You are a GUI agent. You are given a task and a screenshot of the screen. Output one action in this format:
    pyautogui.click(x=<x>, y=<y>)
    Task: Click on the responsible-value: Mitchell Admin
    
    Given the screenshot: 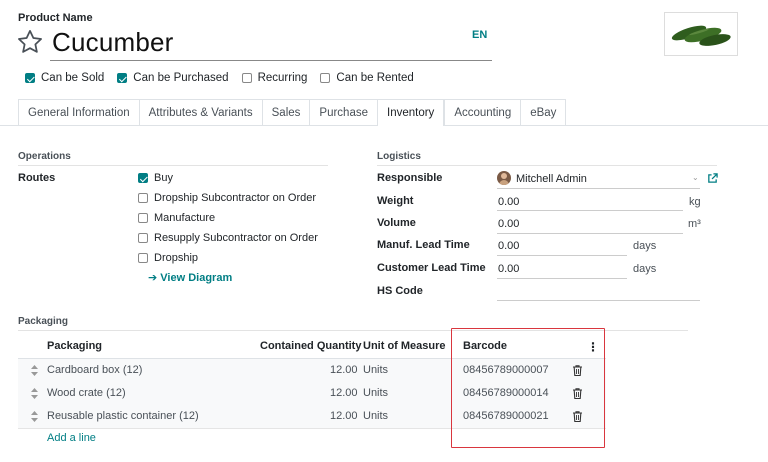 What is the action you would take?
    pyautogui.click(x=551, y=179)
    